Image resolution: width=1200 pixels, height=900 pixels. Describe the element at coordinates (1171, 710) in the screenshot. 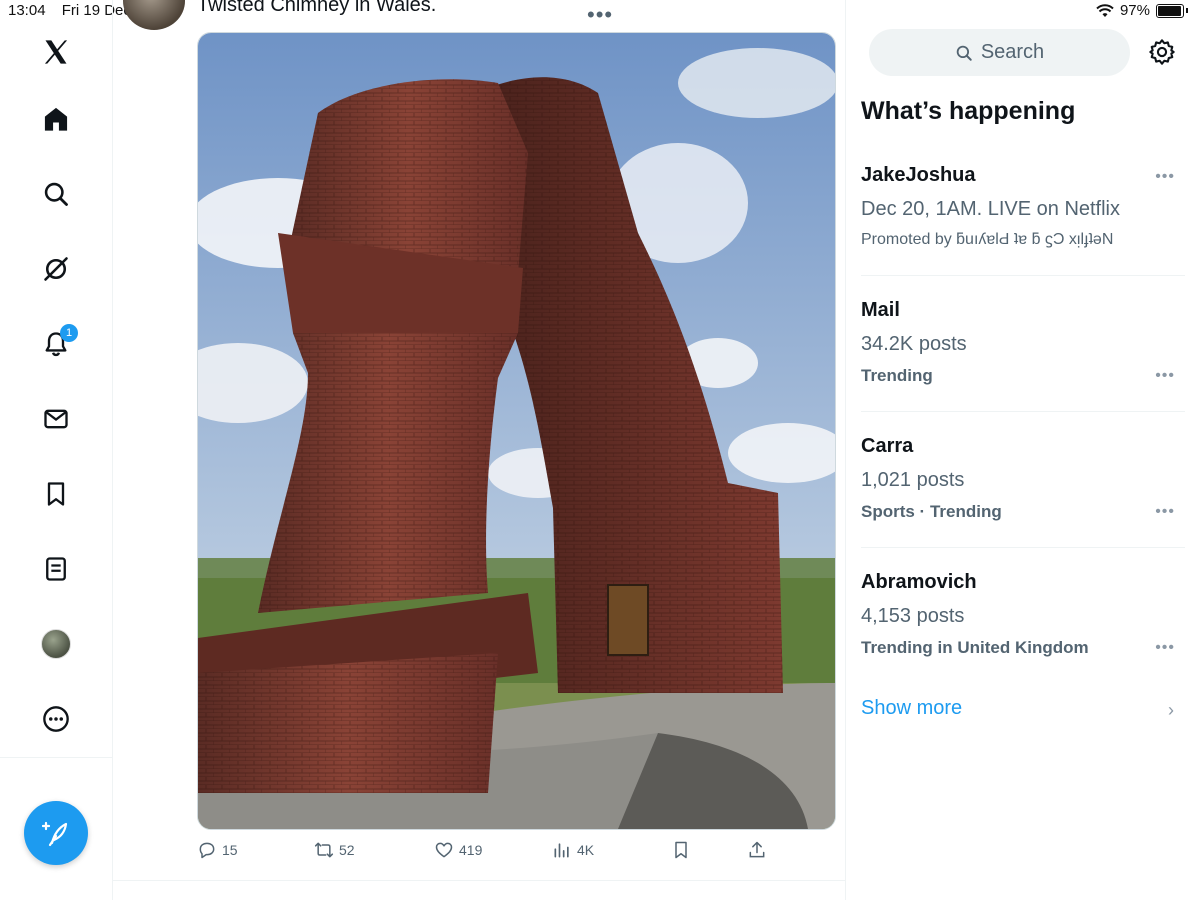

I see `chevron-right-icon: ›` at that location.